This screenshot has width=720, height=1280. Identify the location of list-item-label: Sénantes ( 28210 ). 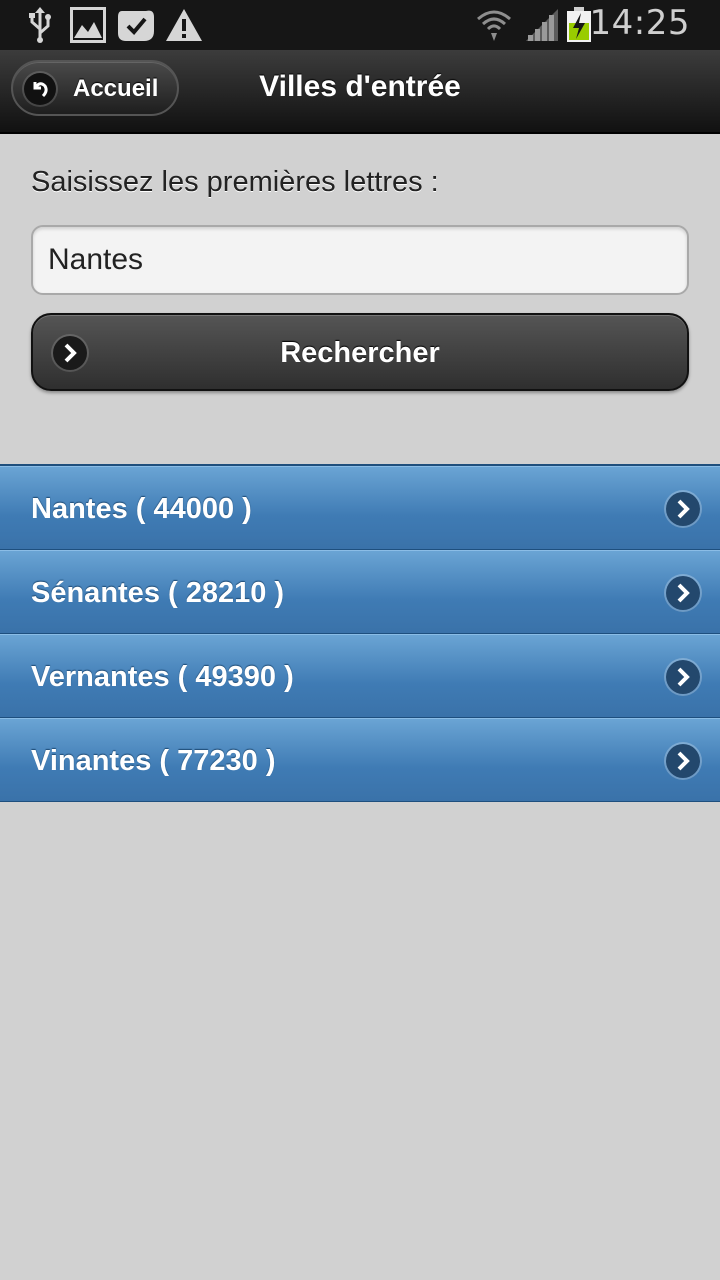
(158, 593).